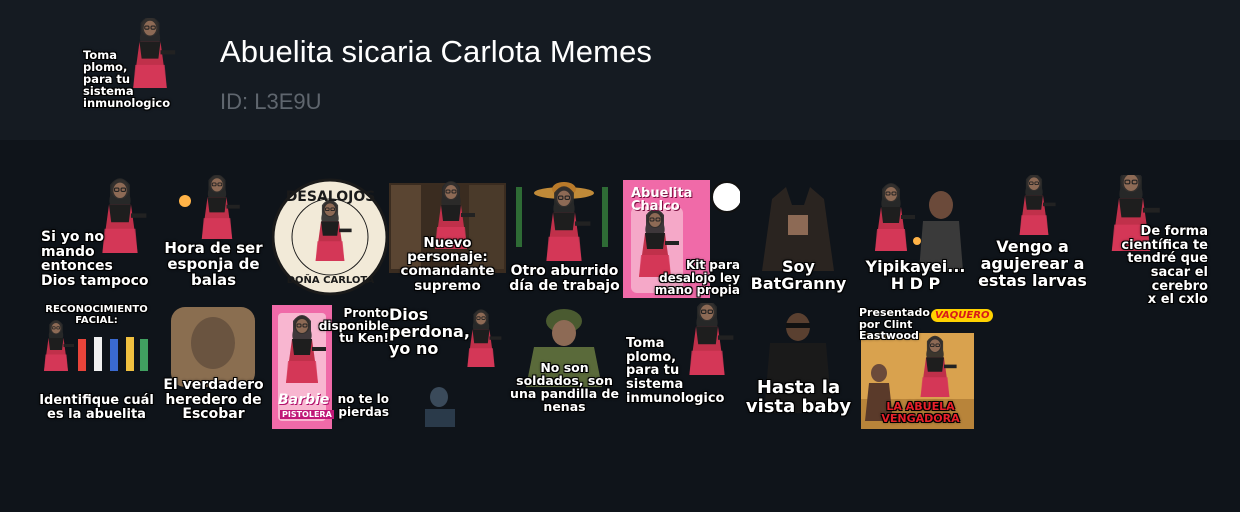 Image resolution: width=1240 pixels, height=512 pixels. I want to click on sticker-caption: Si yo no mando entonces Dios tampoco, so click(95, 259).